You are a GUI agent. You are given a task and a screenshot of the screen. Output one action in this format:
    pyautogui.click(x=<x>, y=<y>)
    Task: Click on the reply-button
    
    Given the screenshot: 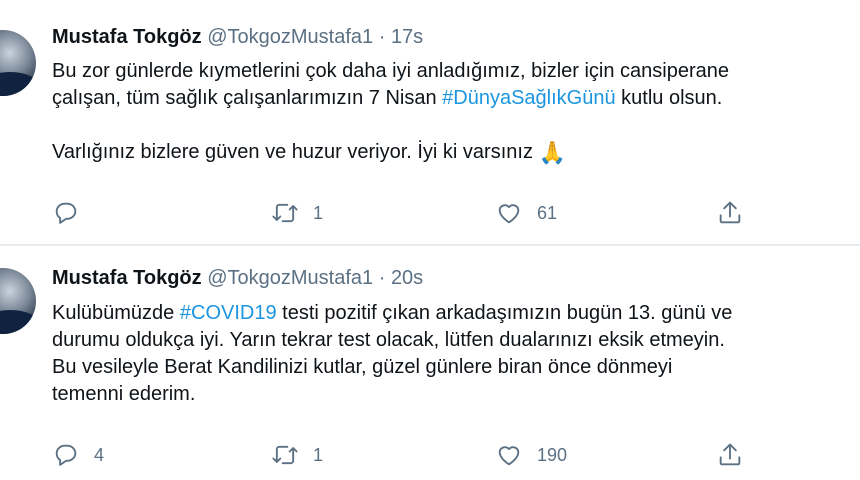 What is the action you would take?
    pyautogui.click(x=73, y=213)
    